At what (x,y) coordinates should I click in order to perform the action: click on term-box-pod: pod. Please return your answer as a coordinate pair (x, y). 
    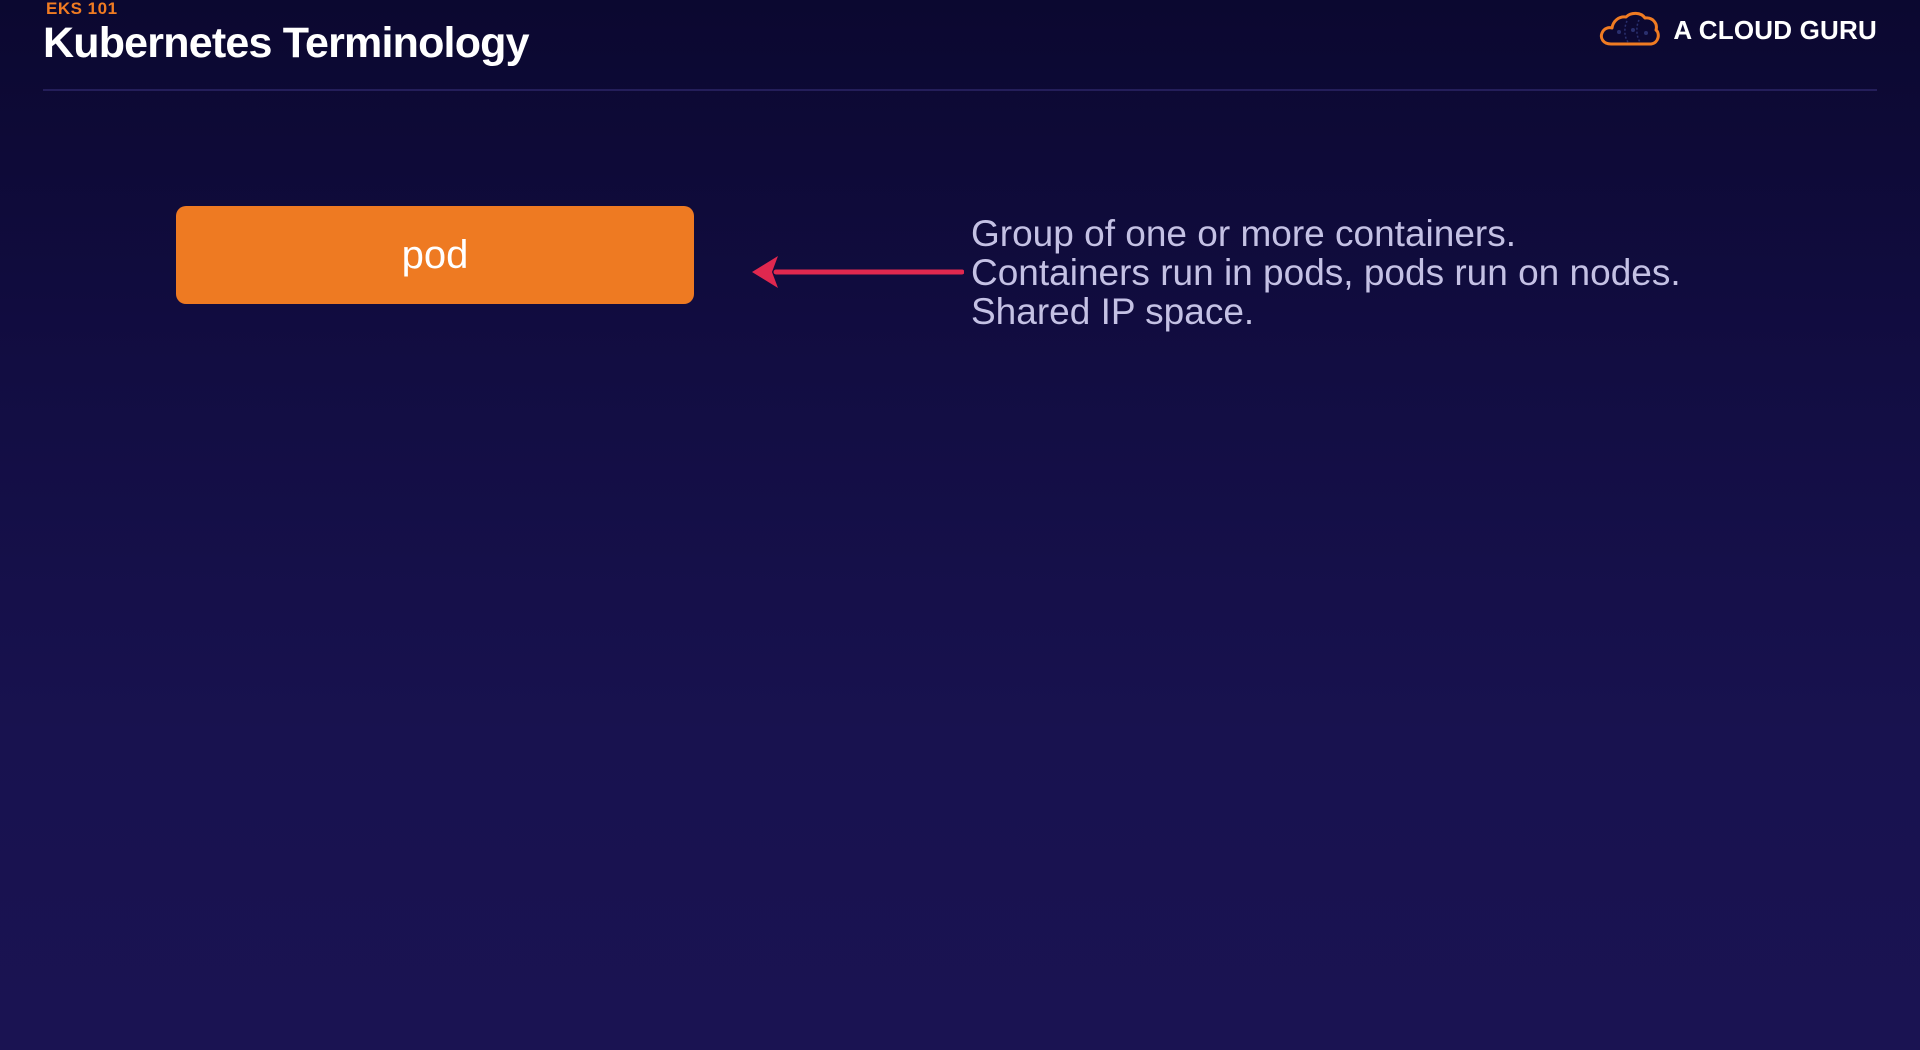
    Looking at the image, I should click on (435, 255).